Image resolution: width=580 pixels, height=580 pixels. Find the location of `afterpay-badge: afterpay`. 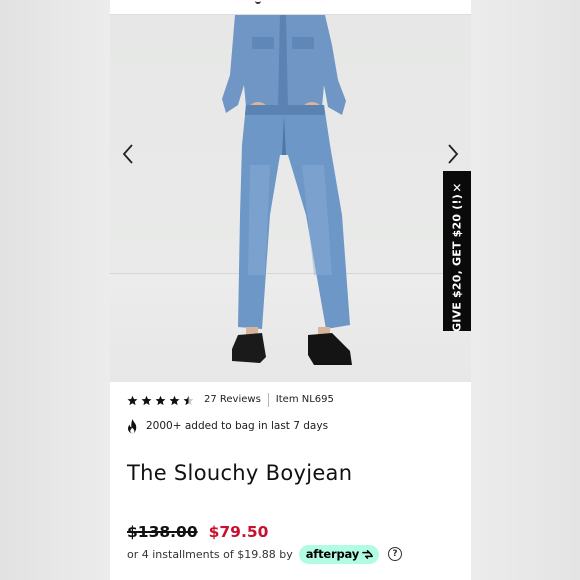

afterpay-badge: afterpay is located at coordinates (339, 554).